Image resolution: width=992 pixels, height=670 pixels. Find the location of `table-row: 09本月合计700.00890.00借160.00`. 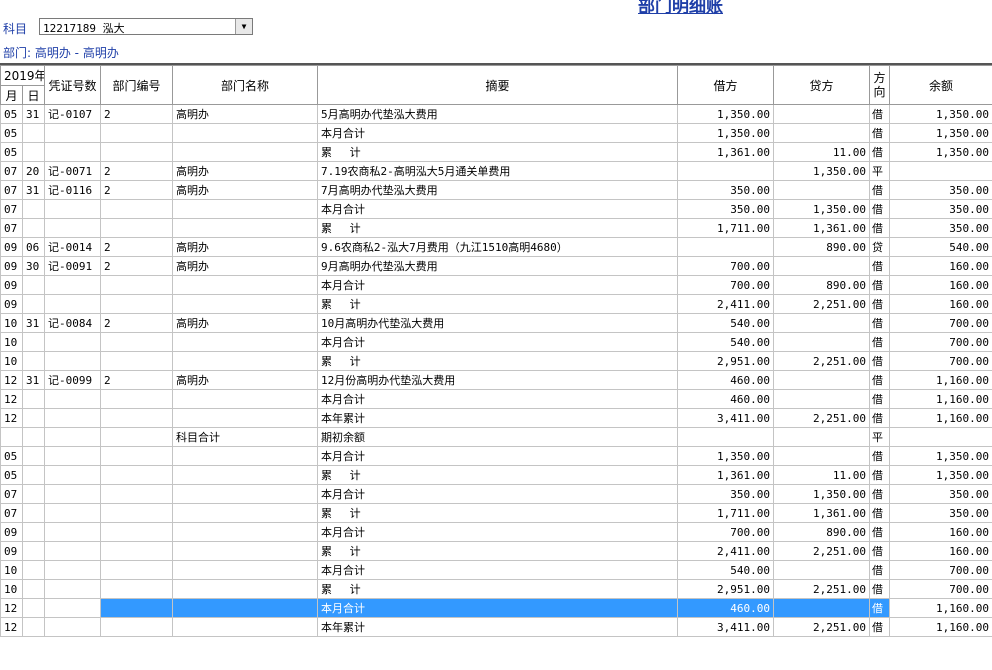

table-row: 09本月合计700.00890.00借160.00 is located at coordinates (496, 285).